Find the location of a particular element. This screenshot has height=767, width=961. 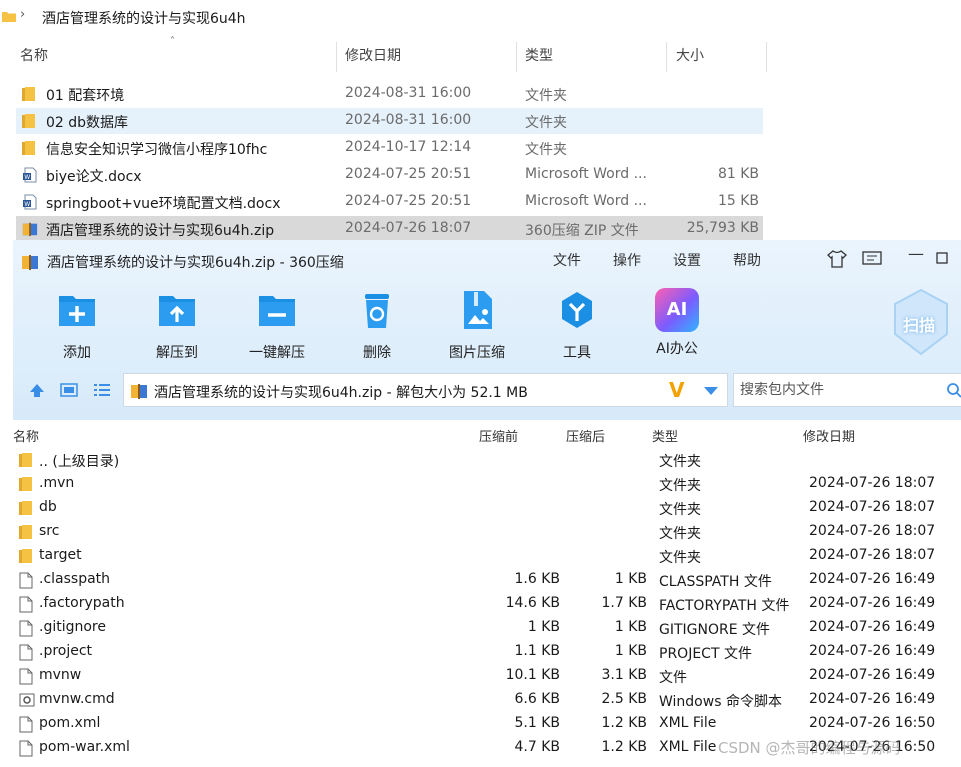

file-row: 信息安全知识学习微信小程序10fhc 2024-10-17 12:14 文件夹 is located at coordinates (389, 148).